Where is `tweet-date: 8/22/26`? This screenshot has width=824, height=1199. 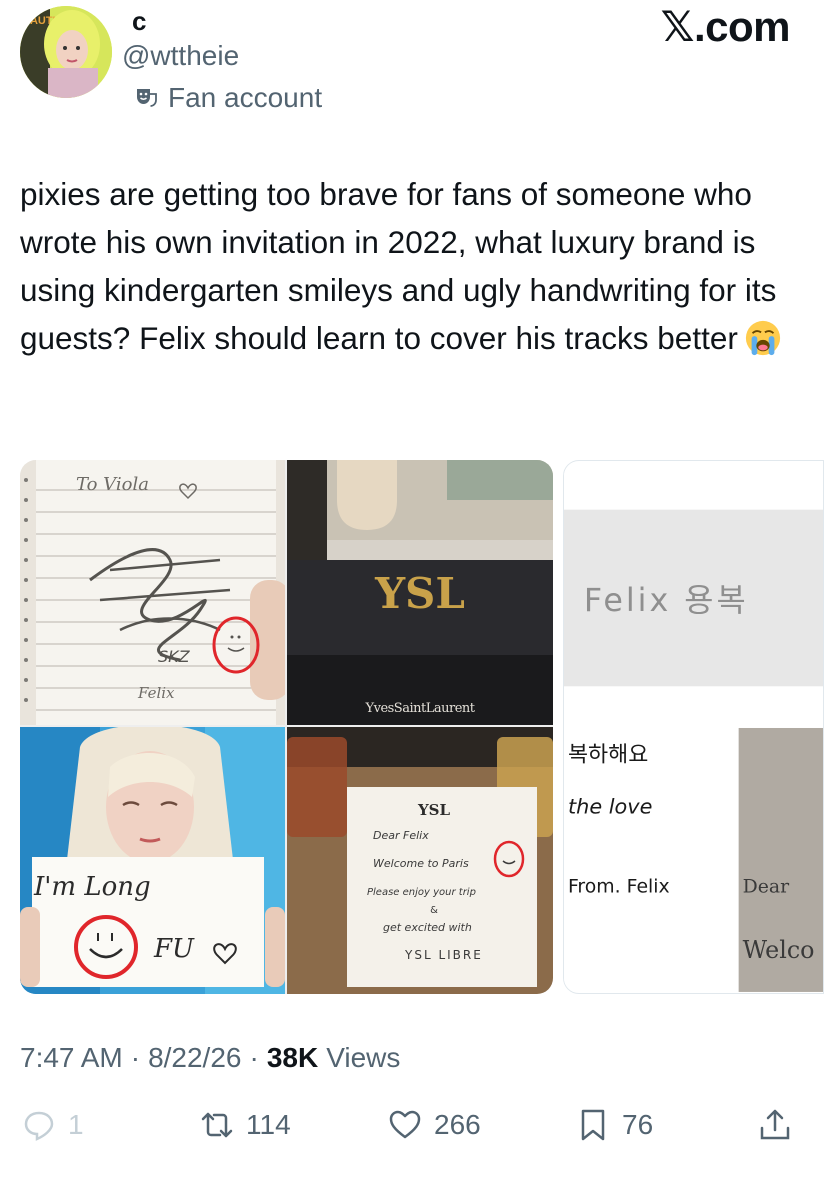
tweet-date: 8/22/26 is located at coordinates (194, 1058).